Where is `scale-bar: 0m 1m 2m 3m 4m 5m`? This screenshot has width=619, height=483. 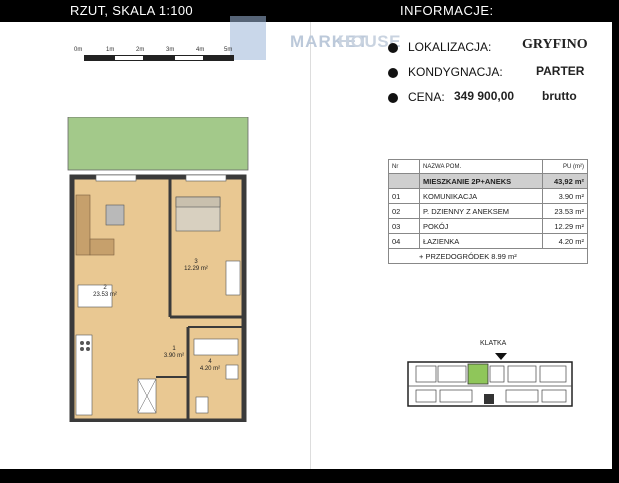 scale-bar: 0m 1m 2m 3m 4m 5m is located at coordinates (159, 54).